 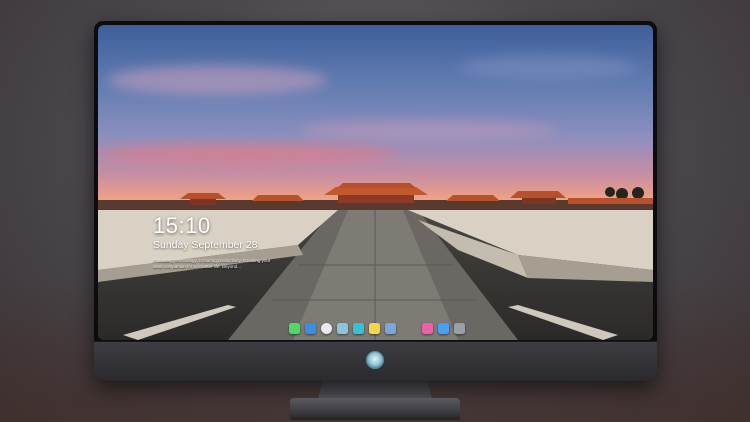 I want to click on lock-date: Sunday September 28, so click(x=205, y=245).